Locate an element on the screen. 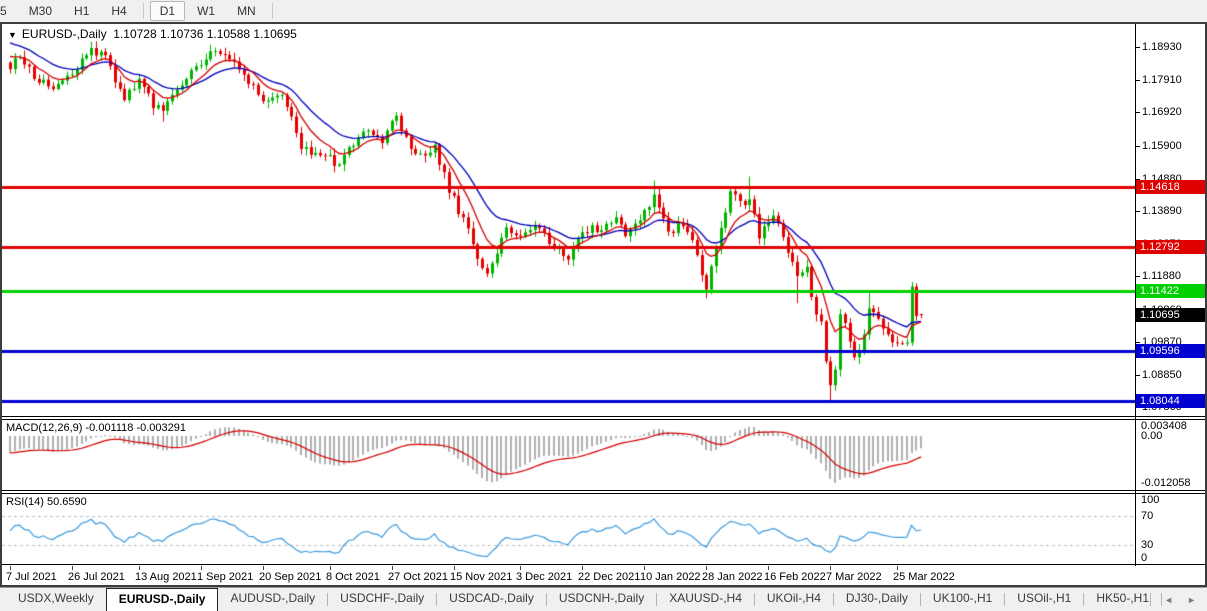 This screenshot has width=1207, height=611. chart-tab-audusd-daily: AUDUSD-,Daily is located at coordinates (272, 599).